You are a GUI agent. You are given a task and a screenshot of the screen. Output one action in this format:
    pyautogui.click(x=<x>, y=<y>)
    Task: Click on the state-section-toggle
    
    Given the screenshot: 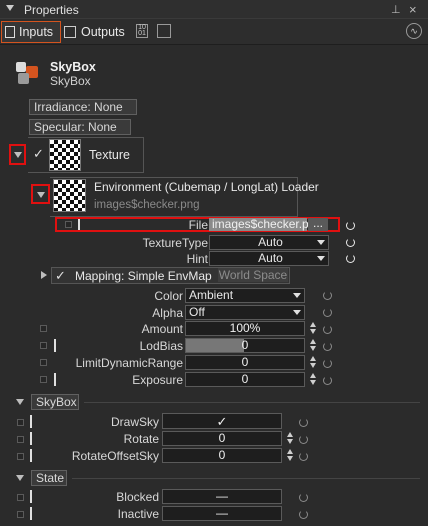 What is the action you would take?
    pyautogui.click(x=20, y=478)
    